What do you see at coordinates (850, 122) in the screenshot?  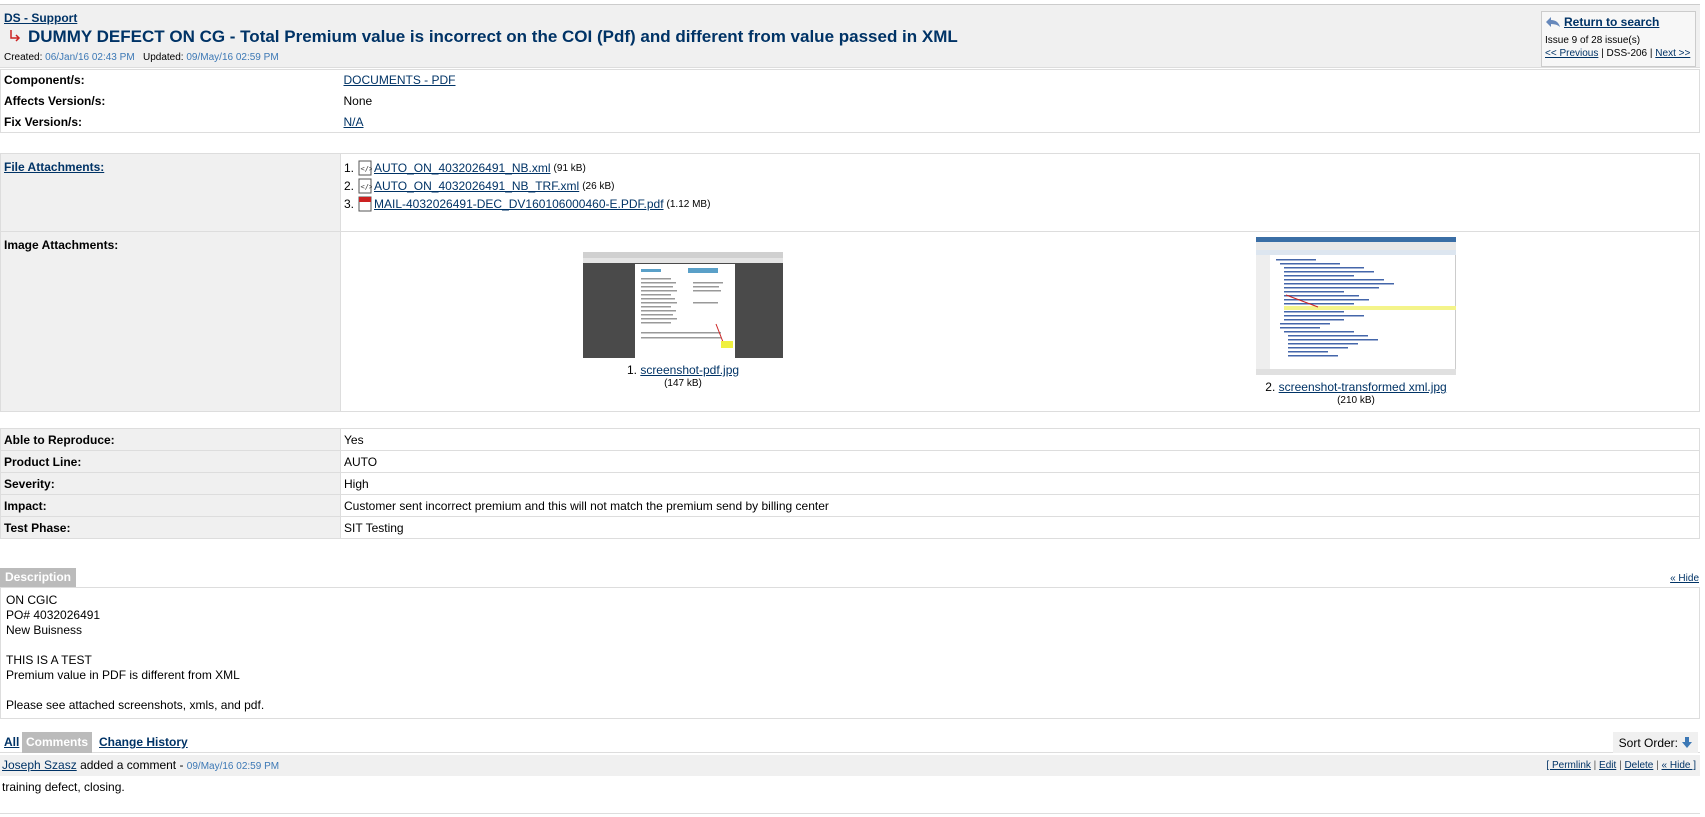 I see `field-row-fix-version: Fix Version/s: N/A` at bounding box center [850, 122].